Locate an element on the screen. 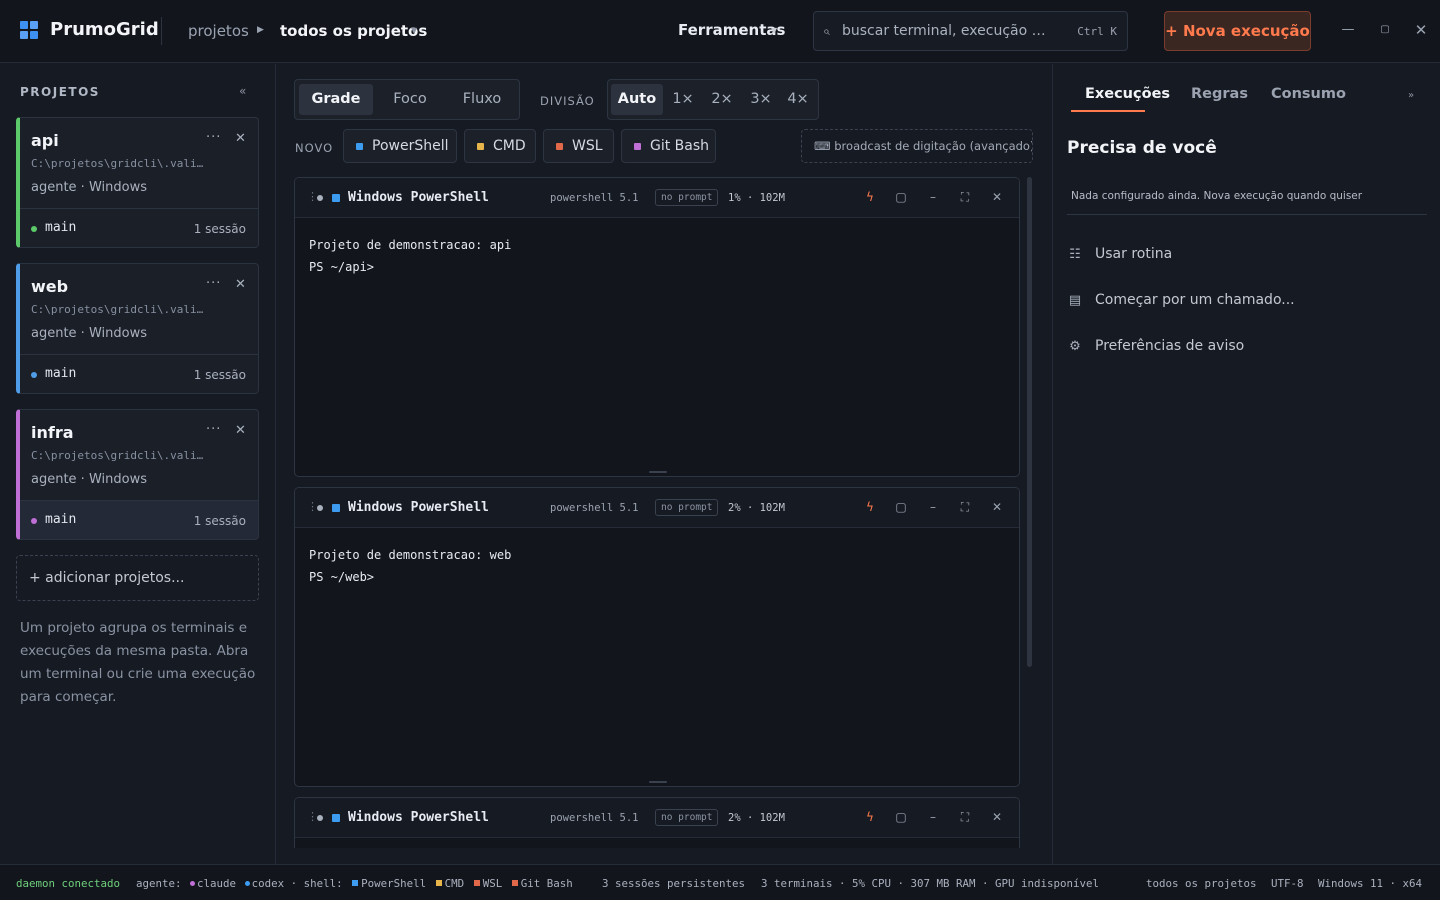  view-mode-grid: Grade is located at coordinates (336, 99).